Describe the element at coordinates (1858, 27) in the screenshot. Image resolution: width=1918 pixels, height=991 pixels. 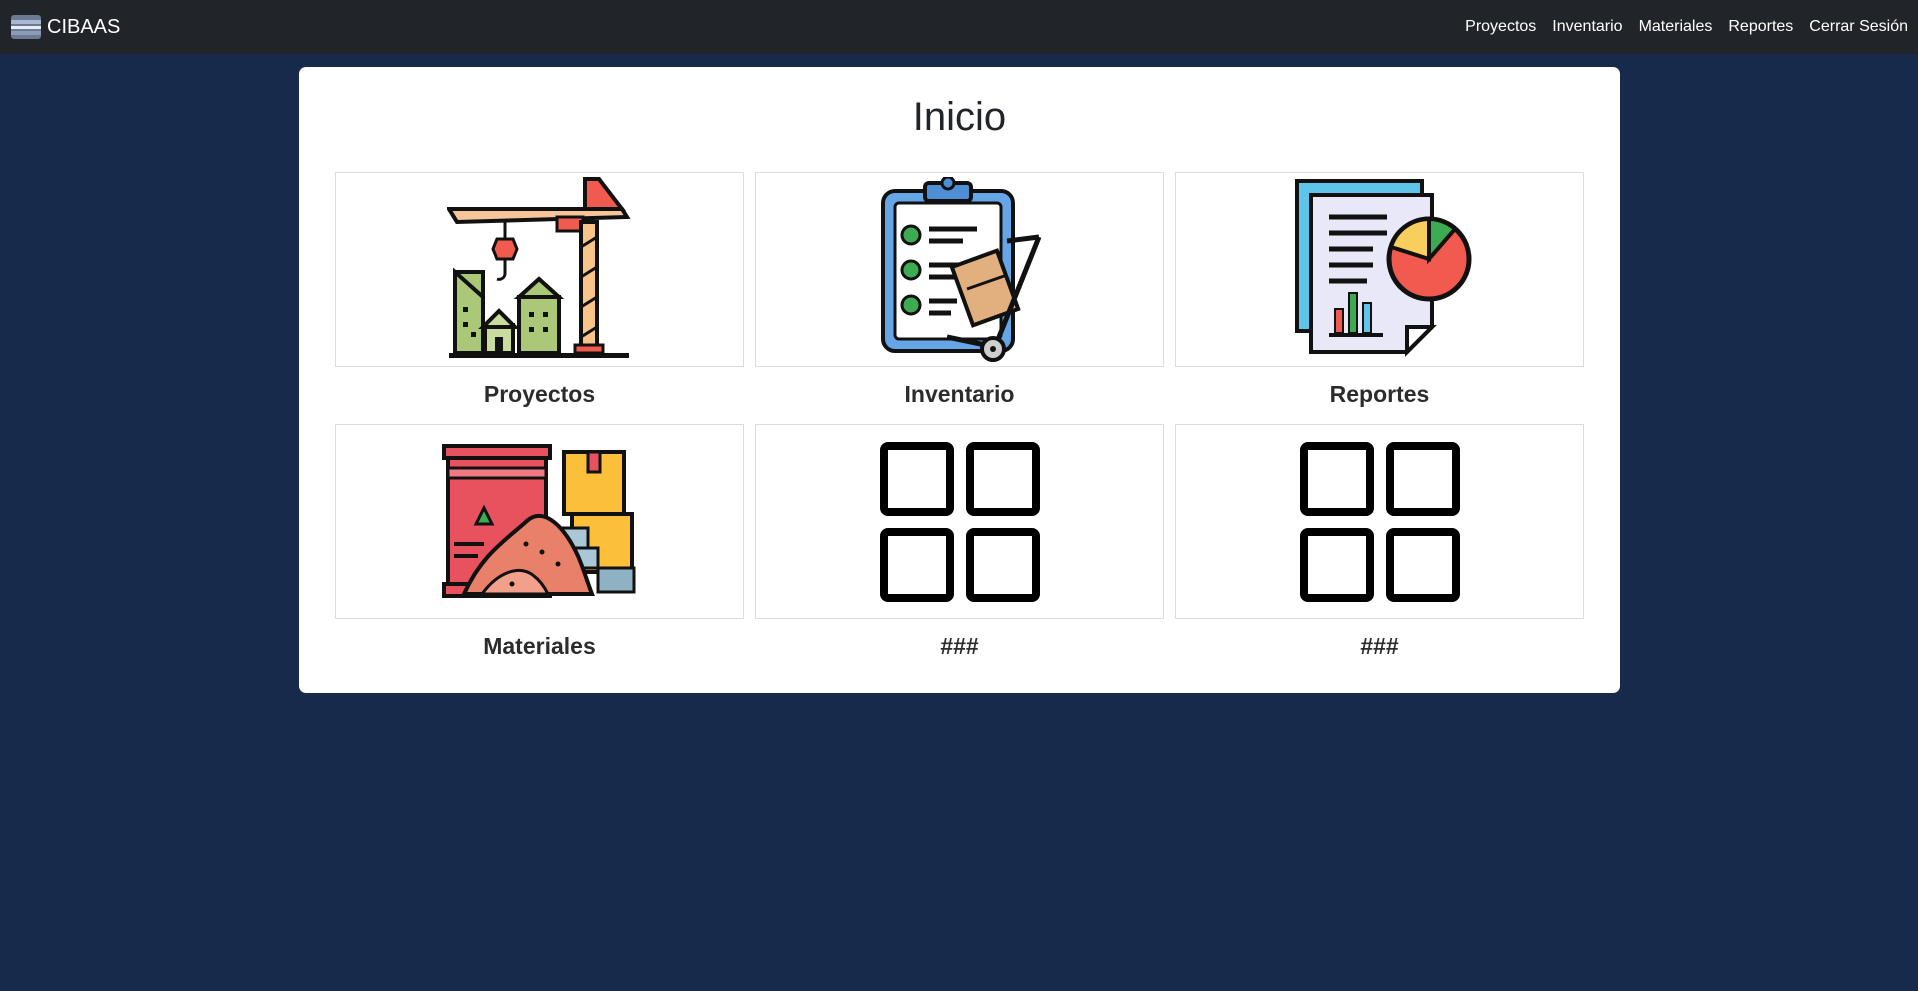
I see `nav-cerrar-sesion: Cerrar Sesión` at that location.